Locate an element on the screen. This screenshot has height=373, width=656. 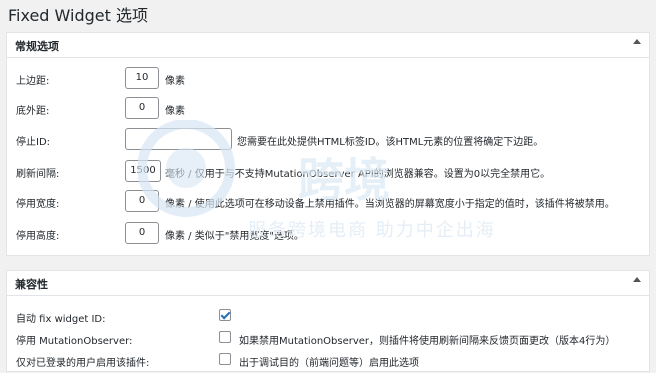
setting-row-top-margin: 上边距: 10 像素 is located at coordinates (328, 79).